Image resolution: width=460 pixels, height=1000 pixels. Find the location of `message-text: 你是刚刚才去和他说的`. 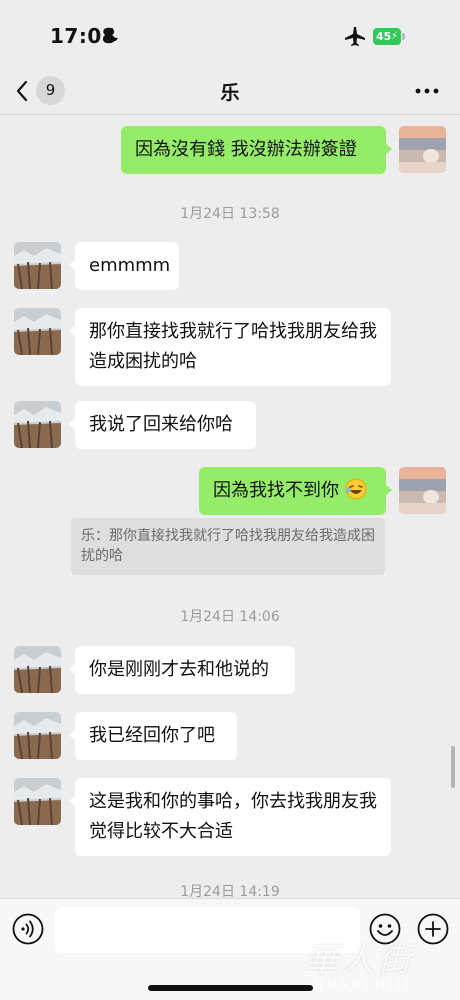

message-text: 你是刚刚才去和他说的 is located at coordinates (179, 669).